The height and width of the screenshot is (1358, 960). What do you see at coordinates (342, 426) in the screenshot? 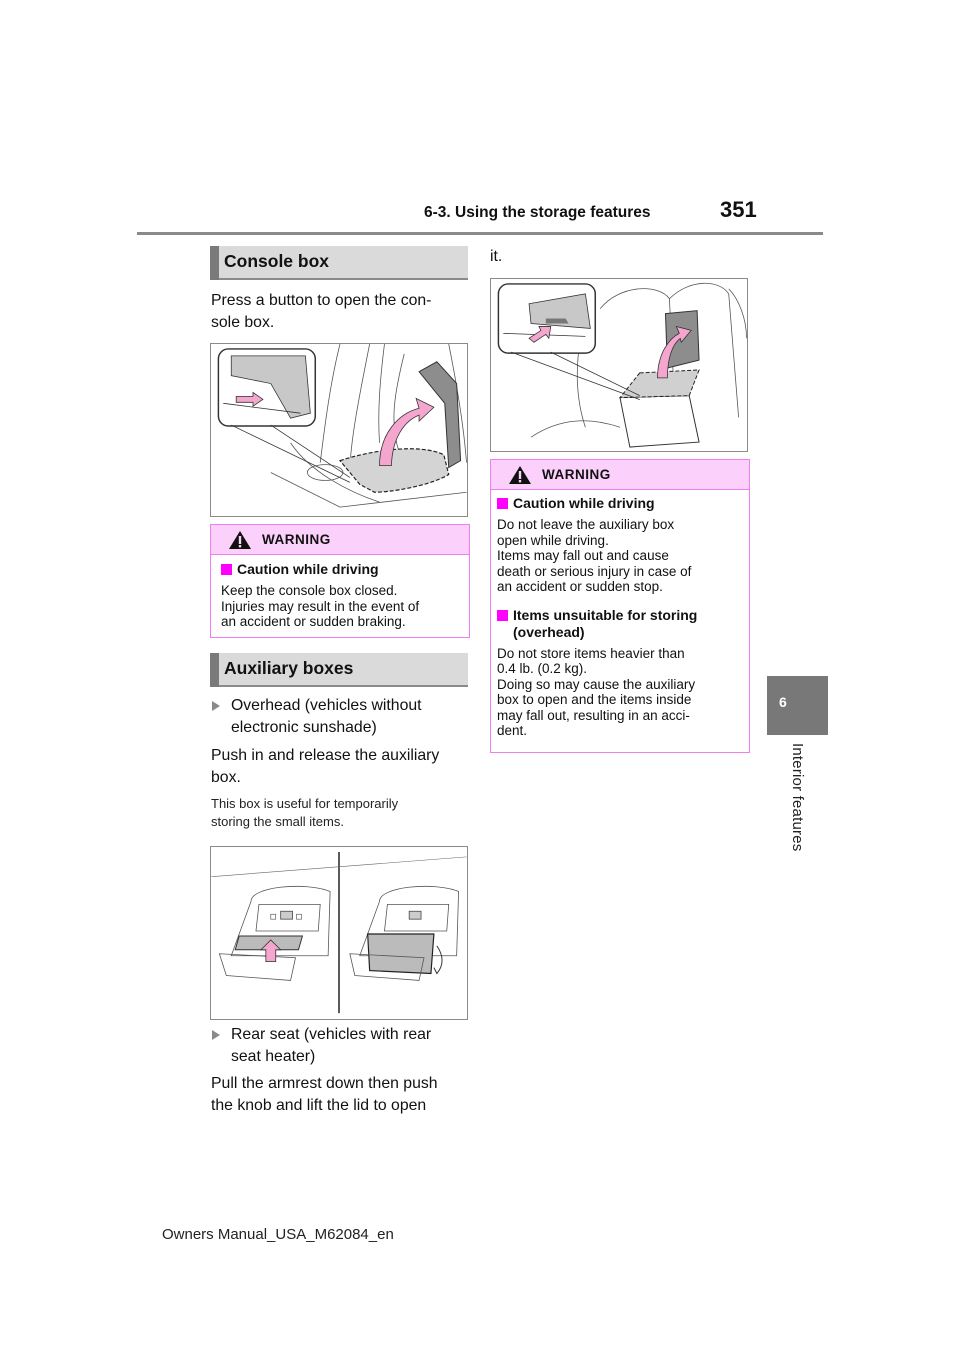
I see `console-box-illustration-icon` at bounding box center [342, 426].